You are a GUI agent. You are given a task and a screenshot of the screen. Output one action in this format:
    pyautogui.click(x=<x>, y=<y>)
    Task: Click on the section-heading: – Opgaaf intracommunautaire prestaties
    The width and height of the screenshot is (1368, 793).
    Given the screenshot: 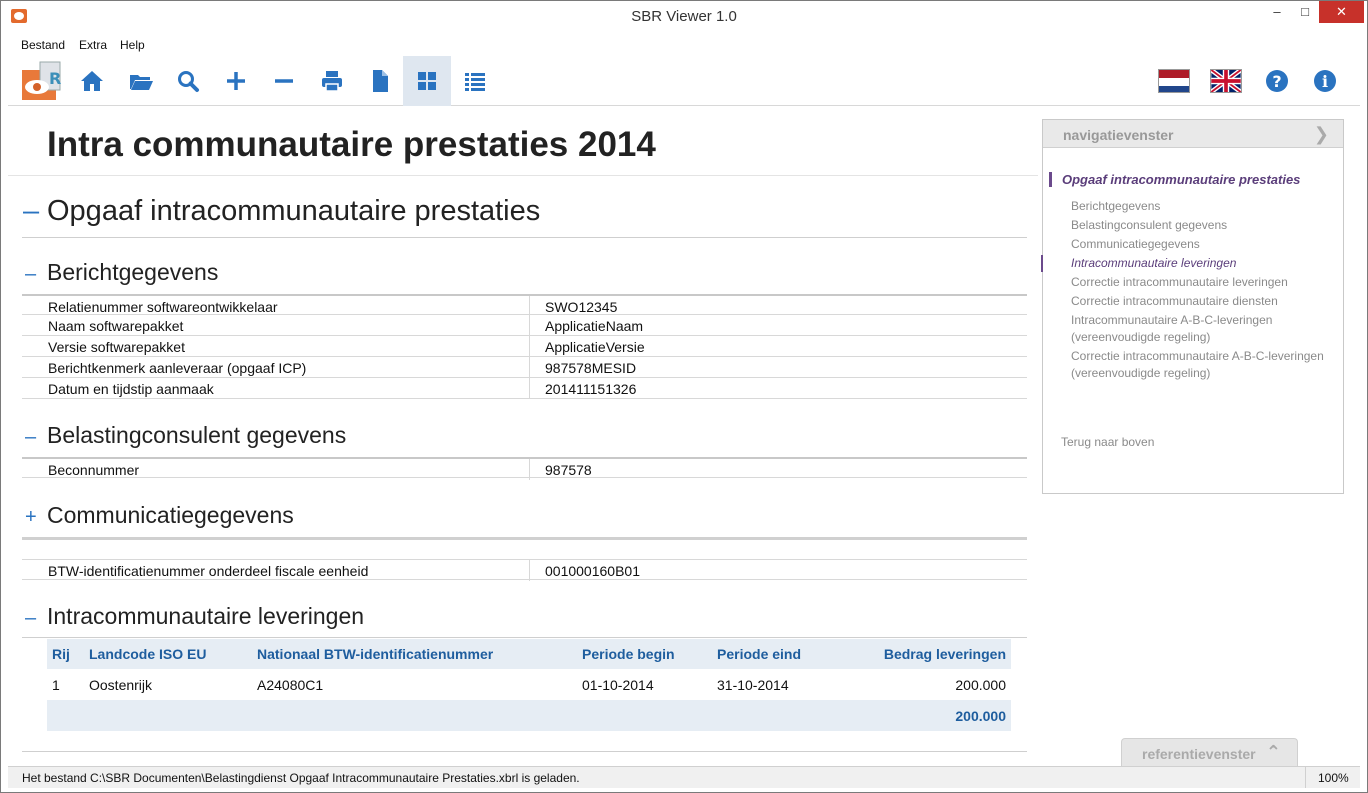 What is the action you would take?
    pyautogui.click(x=281, y=211)
    